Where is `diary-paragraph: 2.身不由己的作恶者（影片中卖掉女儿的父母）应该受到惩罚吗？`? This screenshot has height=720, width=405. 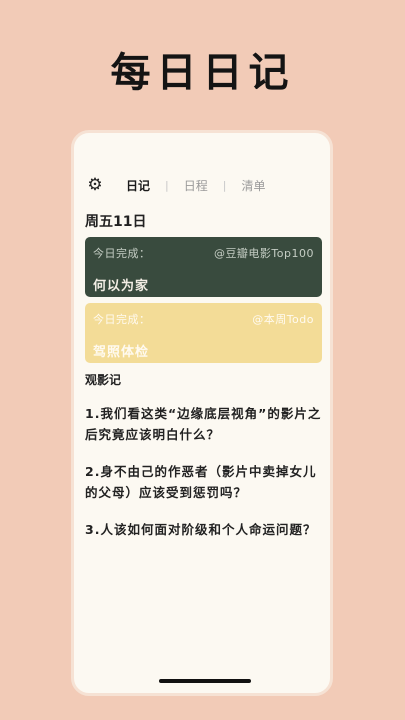
diary-paragraph: 2.身不由己的作恶者（影片中卖掉女儿的父母）应该受到惩罚吗？ is located at coordinates (205, 482).